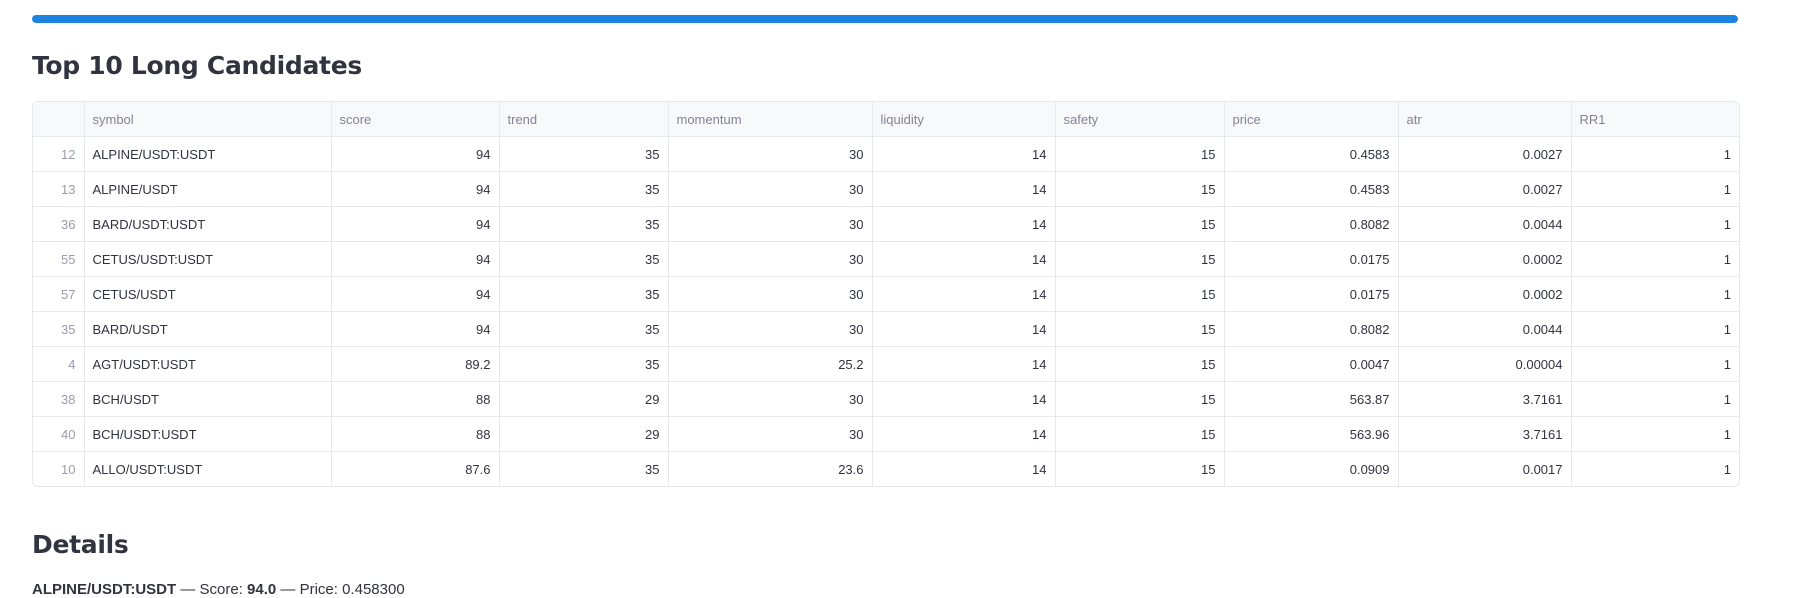  I want to click on cell-score: 87.6, so click(415, 468).